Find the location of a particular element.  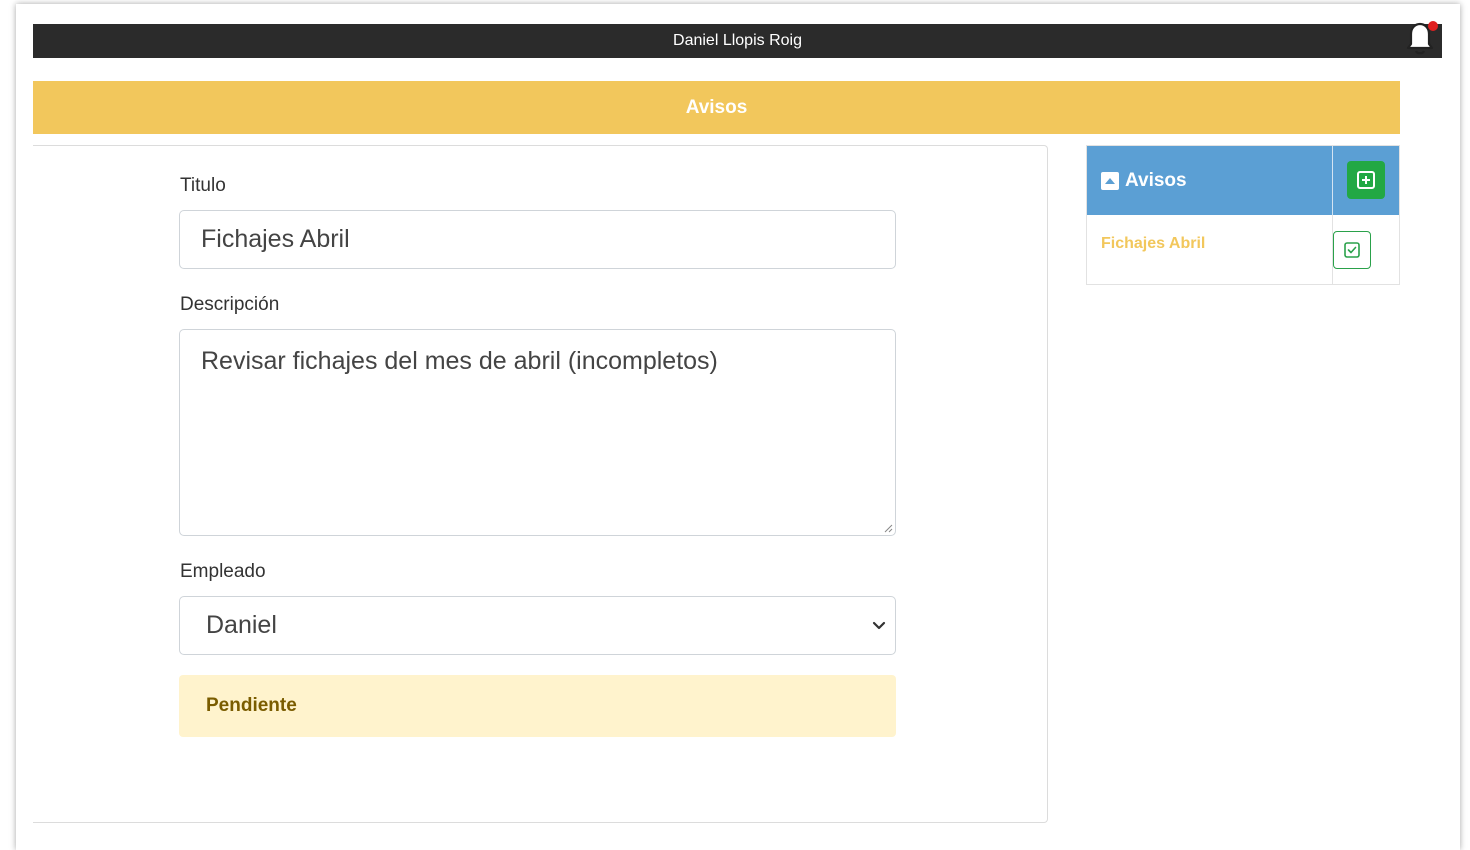

user-name: Daniel Llopis Roig is located at coordinates (737, 40).